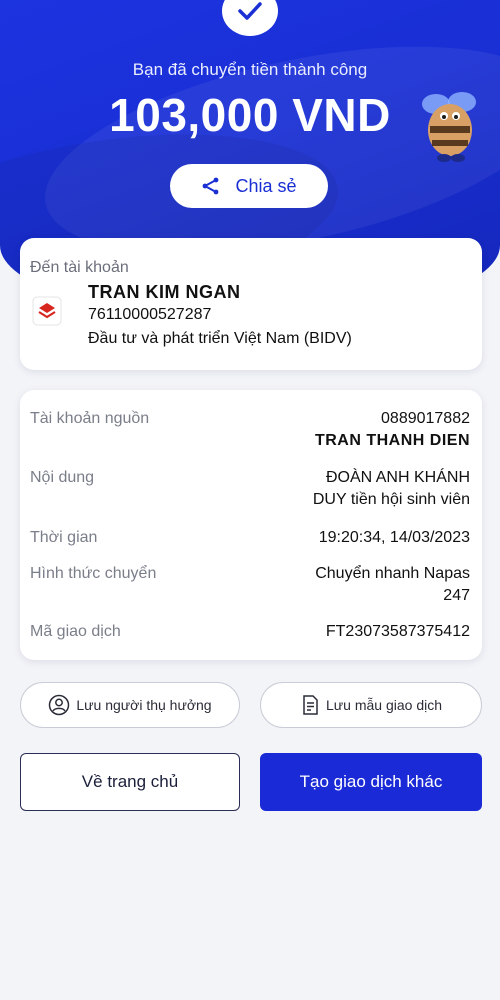 Image resolution: width=500 pixels, height=1000 pixels. I want to click on save-template-button: Lưu mẫu giao dịch, so click(371, 705).